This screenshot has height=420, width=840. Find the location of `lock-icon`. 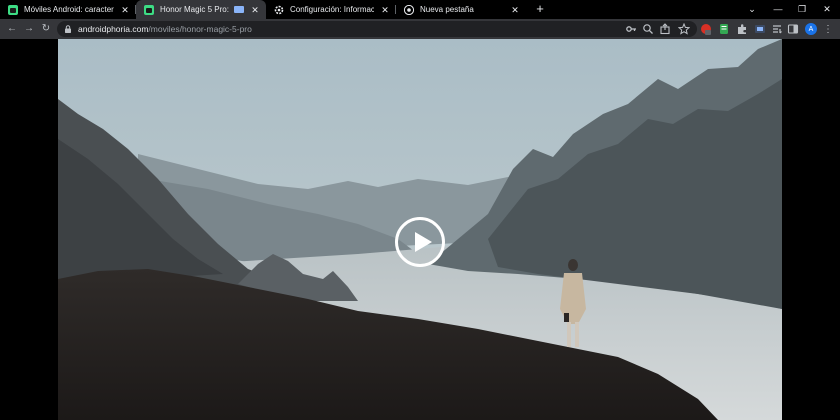

lock-icon is located at coordinates (68, 29).